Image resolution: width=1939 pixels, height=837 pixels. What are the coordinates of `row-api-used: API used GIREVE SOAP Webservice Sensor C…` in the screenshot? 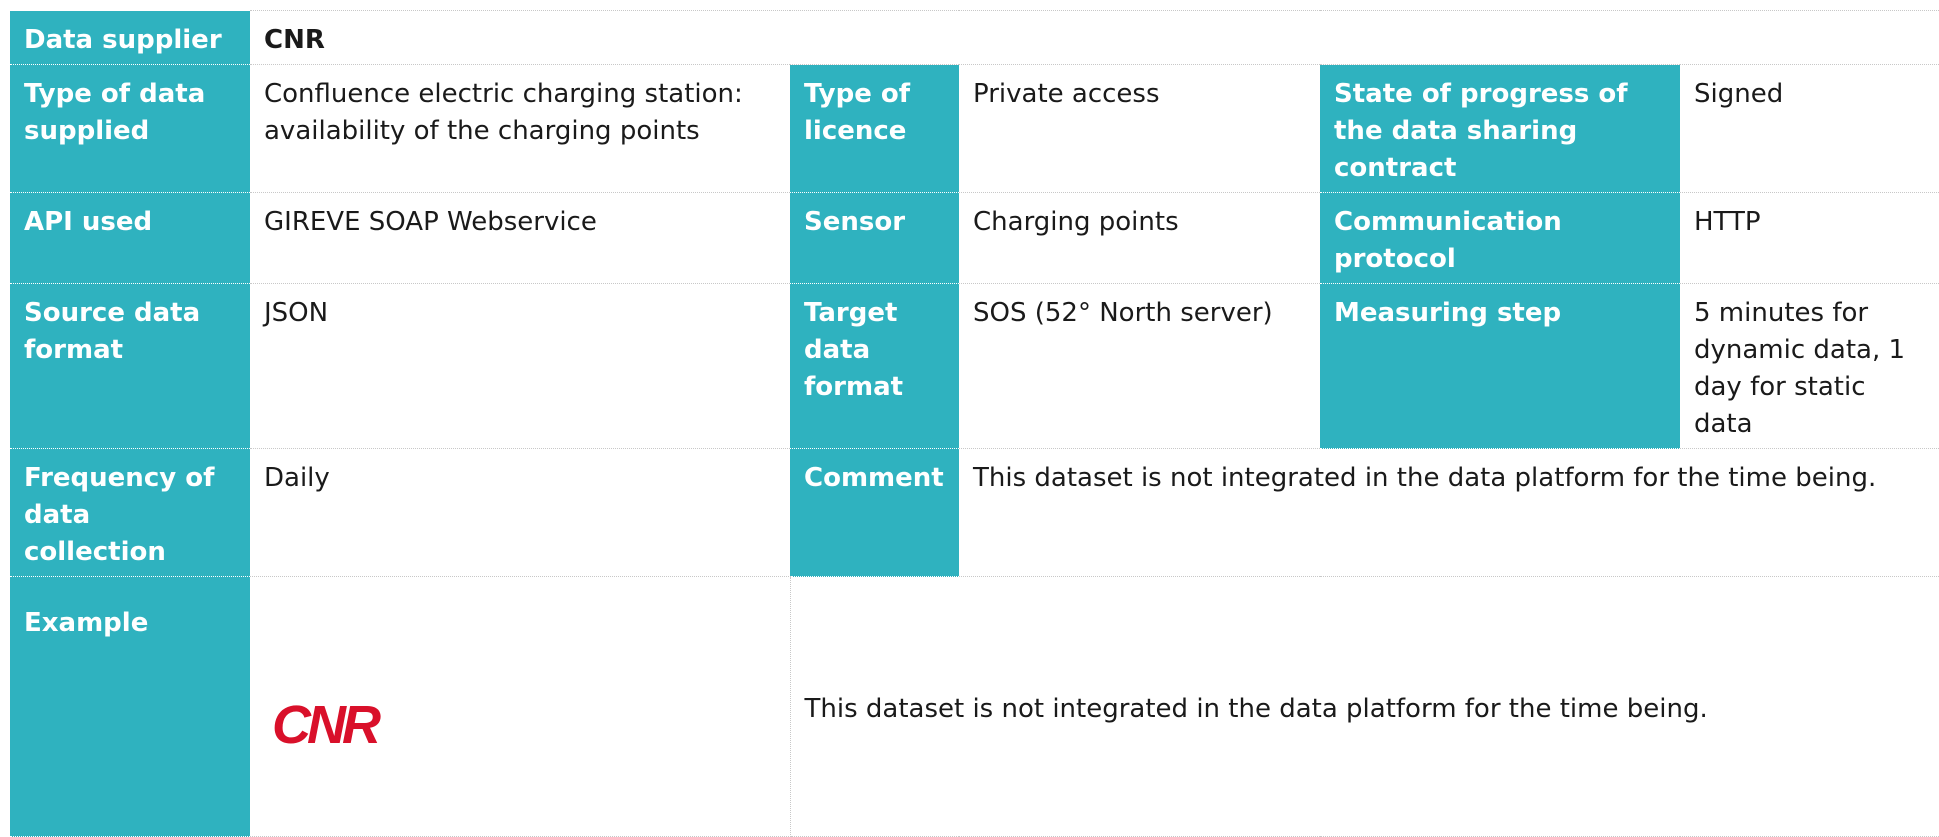 It's located at (974, 238).